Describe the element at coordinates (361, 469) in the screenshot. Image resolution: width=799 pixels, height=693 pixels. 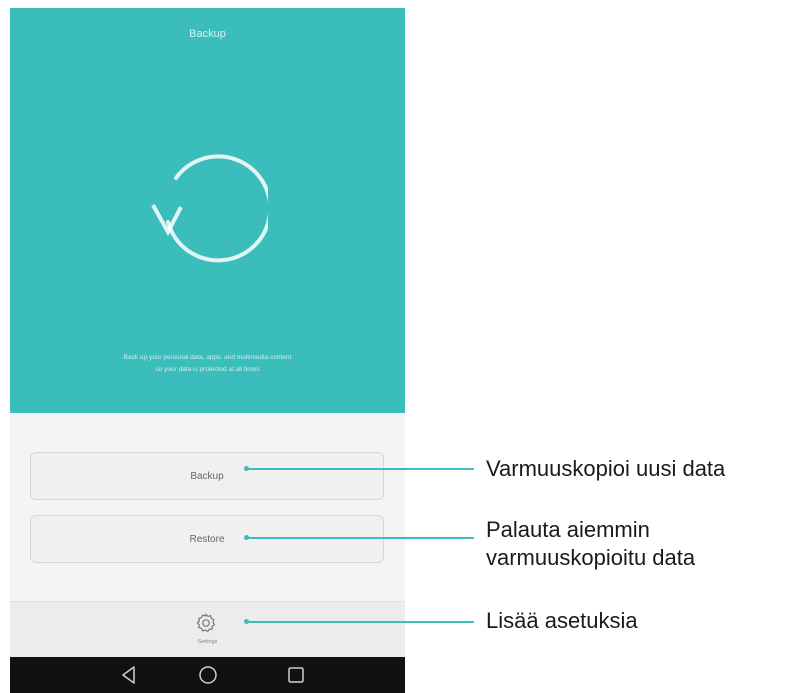
I see `callout-line-backup` at that location.